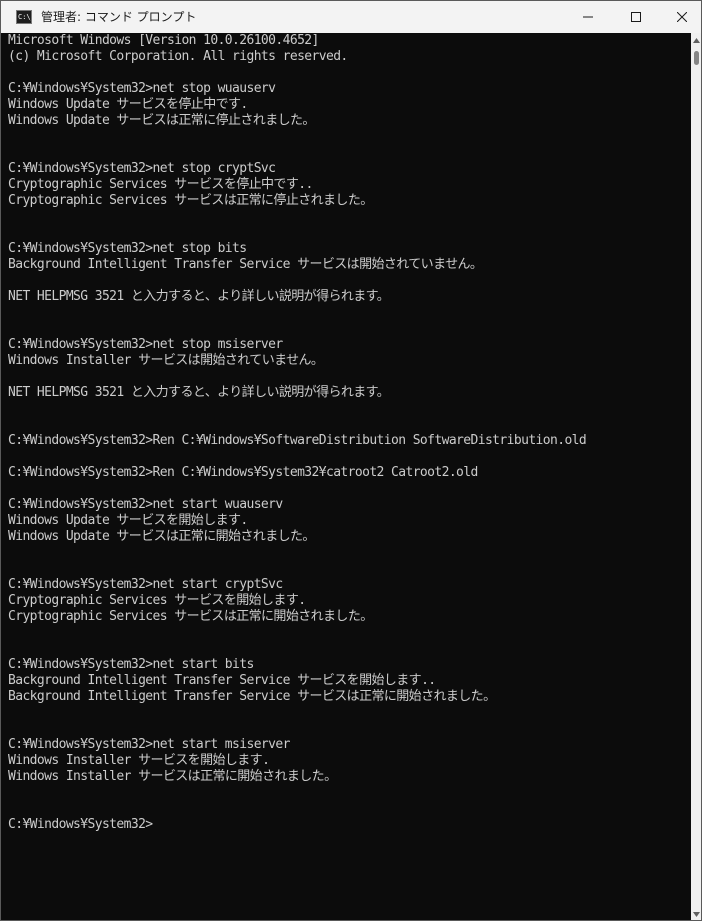 This screenshot has height=921, width=702. I want to click on scroll-up-button, so click(696, 40).